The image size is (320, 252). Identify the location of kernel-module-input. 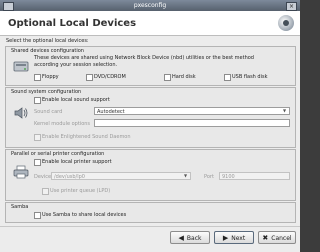
(192, 123).